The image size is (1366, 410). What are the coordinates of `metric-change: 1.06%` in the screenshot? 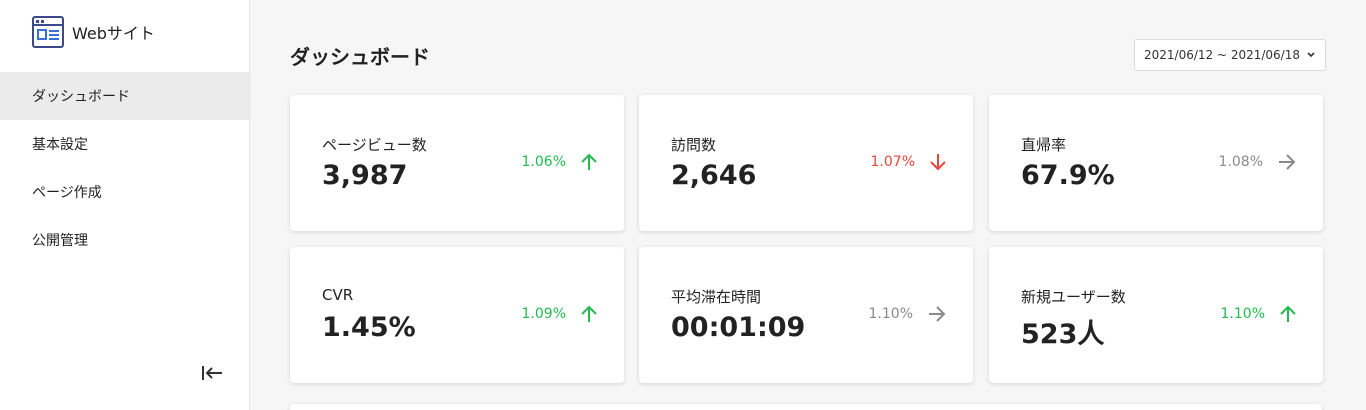 It's located at (543, 162).